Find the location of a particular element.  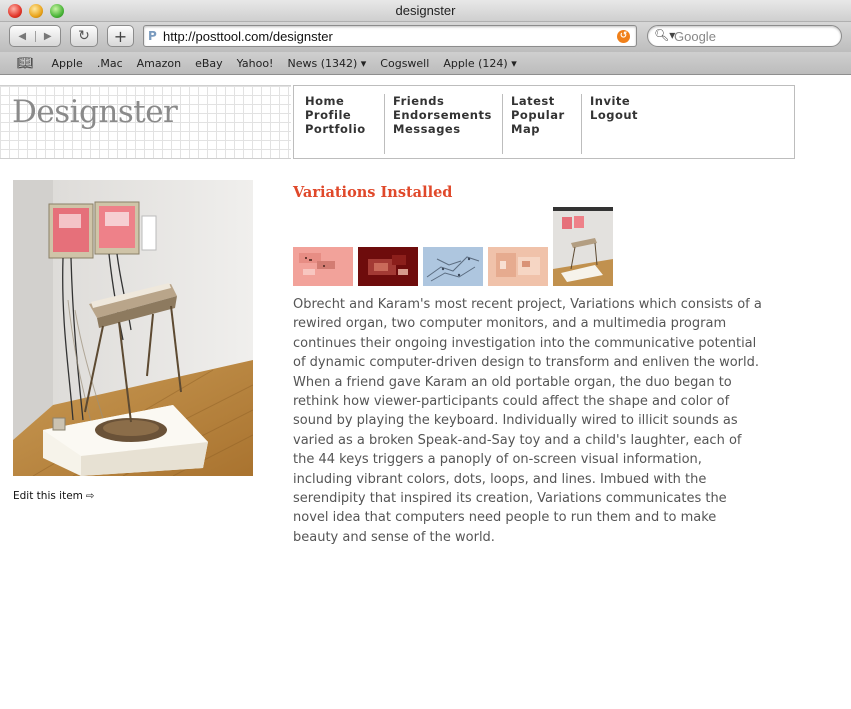

search-input is located at coordinates (754, 36).